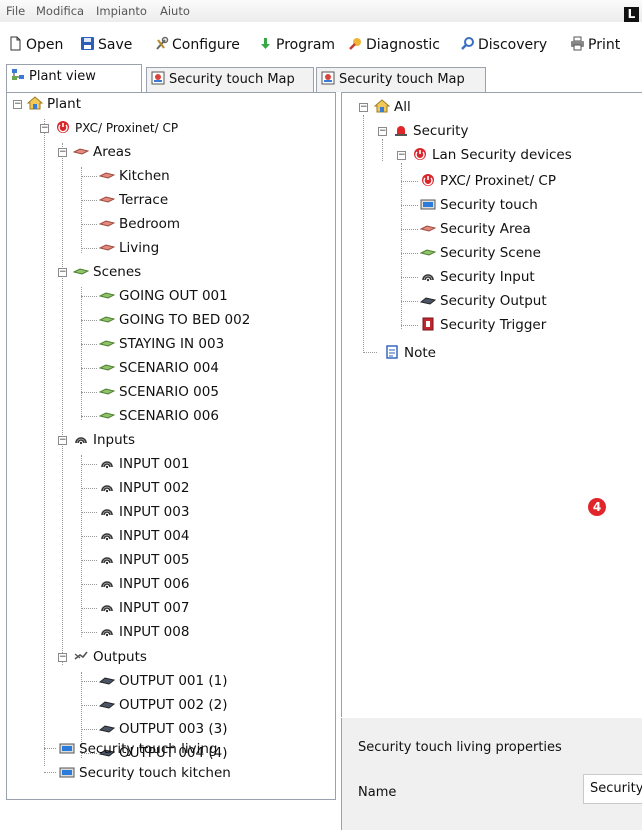 Image resolution: width=642 pixels, height=830 pixels. I want to click on tree-label: Bedroom, so click(150, 224).